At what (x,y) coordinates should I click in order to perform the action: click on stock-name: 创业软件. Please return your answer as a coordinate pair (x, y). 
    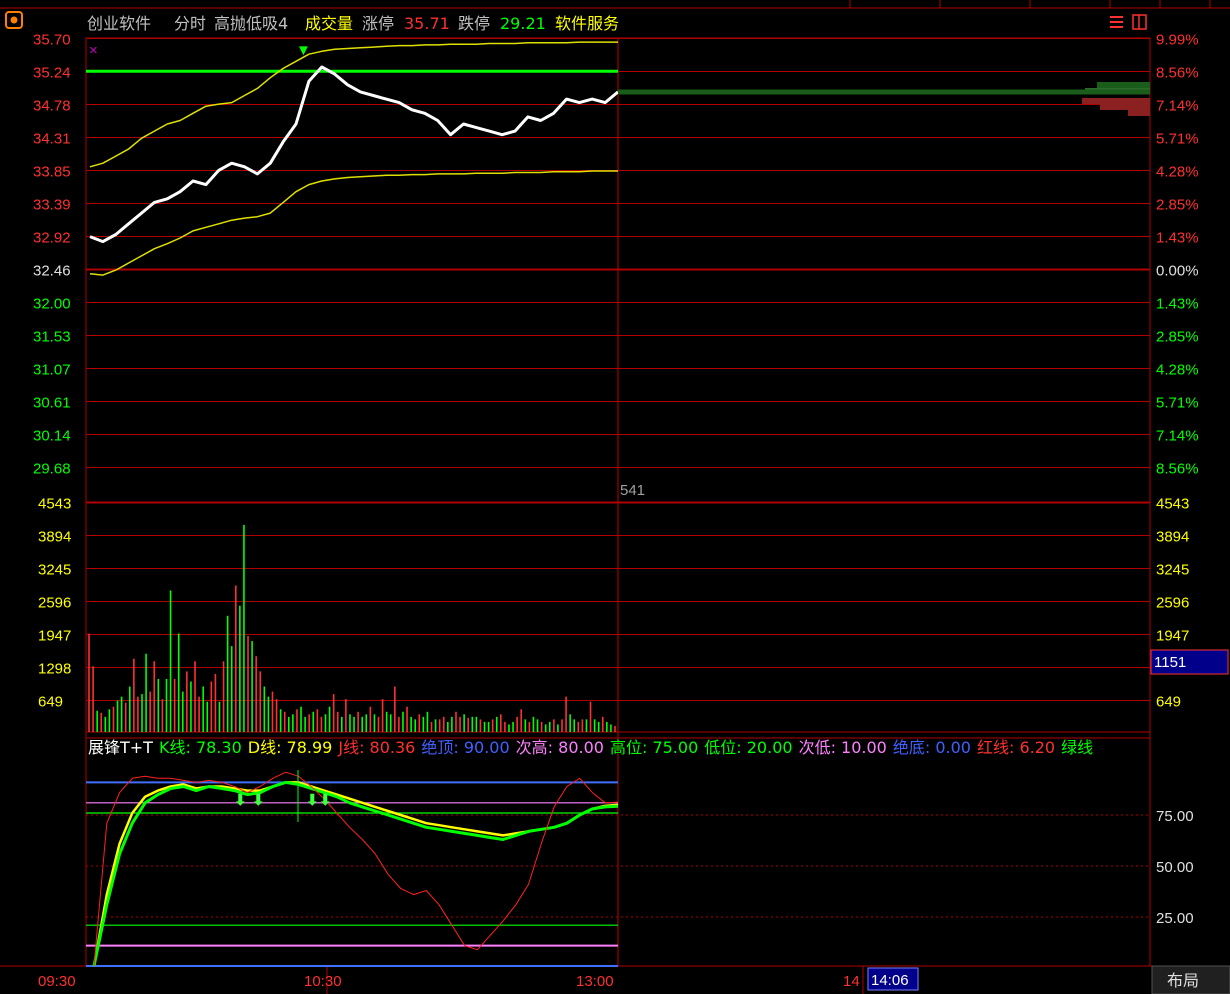
    Looking at the image, I should click on (119, 23).